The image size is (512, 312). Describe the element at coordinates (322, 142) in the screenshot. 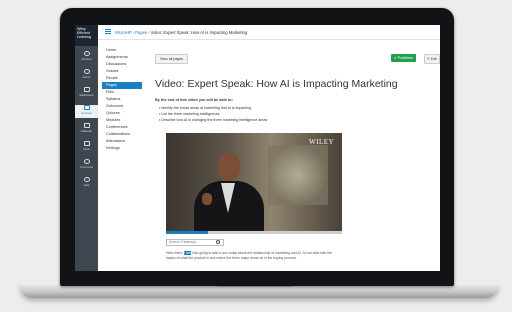

I see `wiley-watermark: WILEY` at that location.